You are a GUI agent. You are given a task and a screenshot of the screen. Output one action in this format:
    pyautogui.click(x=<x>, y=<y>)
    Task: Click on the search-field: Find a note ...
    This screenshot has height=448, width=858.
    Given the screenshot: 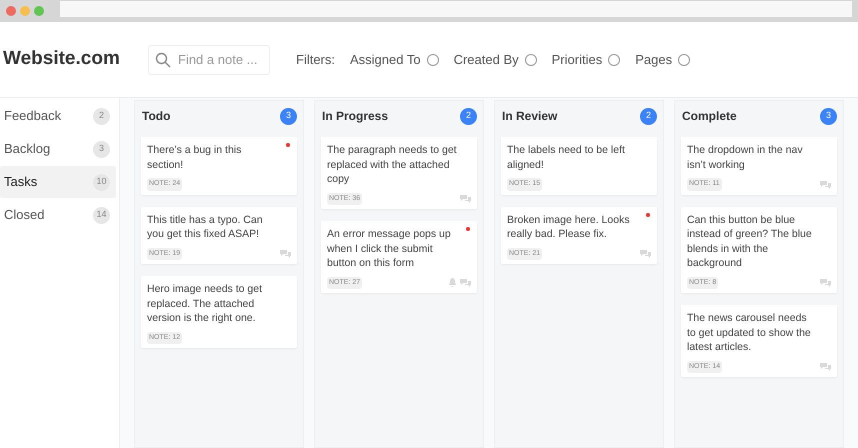 What is the action you would take?
    pyautogui.click(x=209, y=59)
    